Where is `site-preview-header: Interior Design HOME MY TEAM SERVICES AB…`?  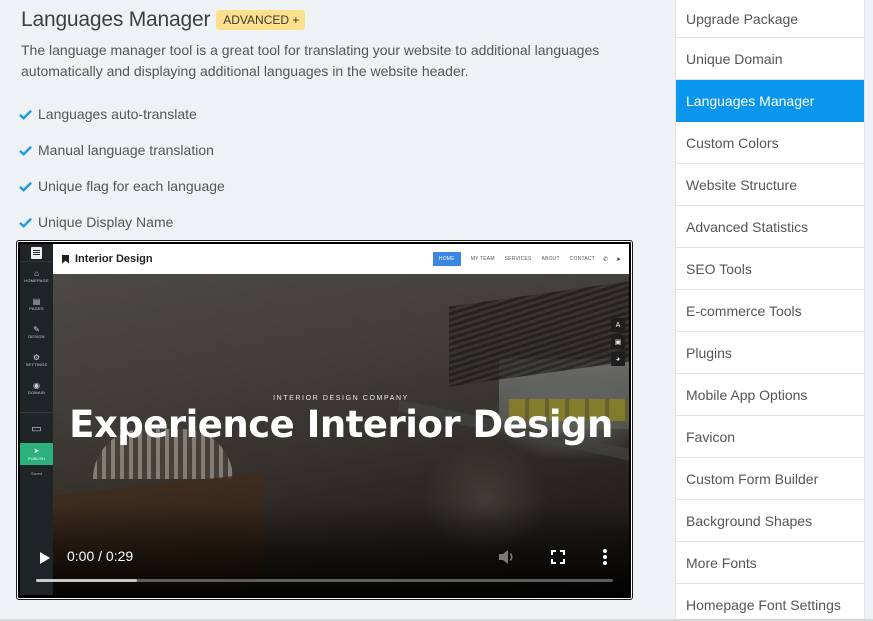 site-preview-header: Interior Design HOME MY TEAM SERVICES AB… is located at coordinates (341, 259).